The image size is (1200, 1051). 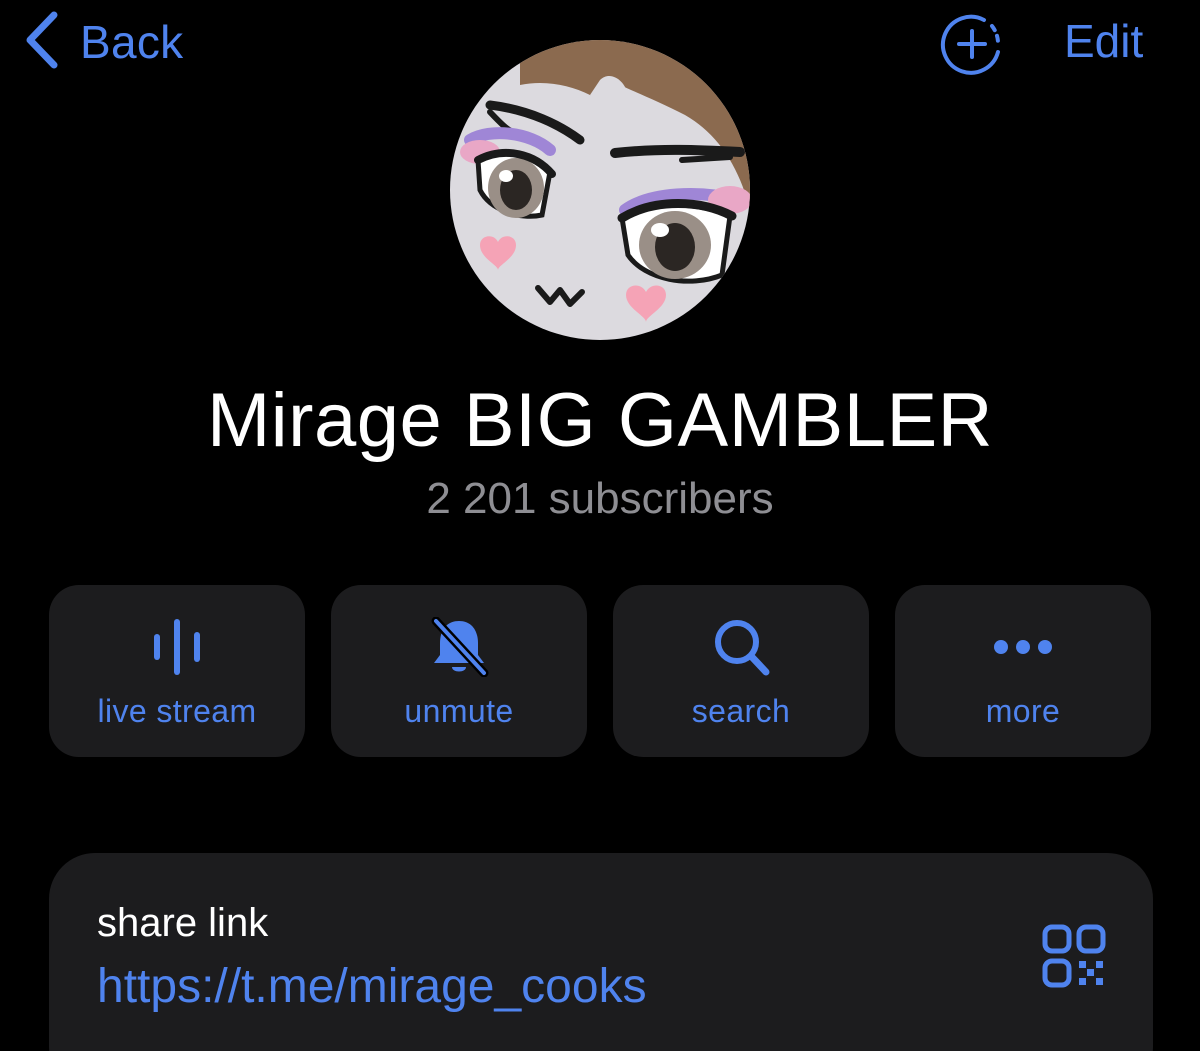 I want to click on search-button: search, so click(x=741, y=671).